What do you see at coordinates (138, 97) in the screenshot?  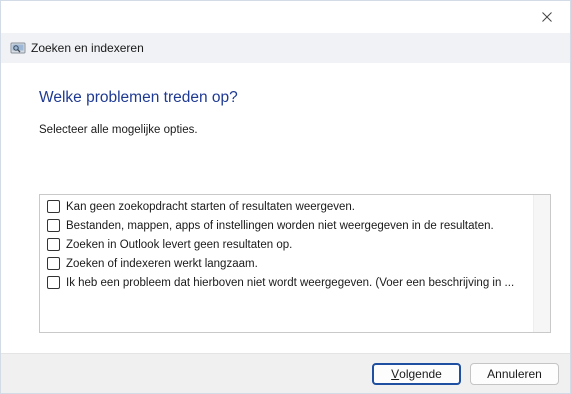 I see `page-heading: Welke problemen treden op?` at bounding box center [138, 97].